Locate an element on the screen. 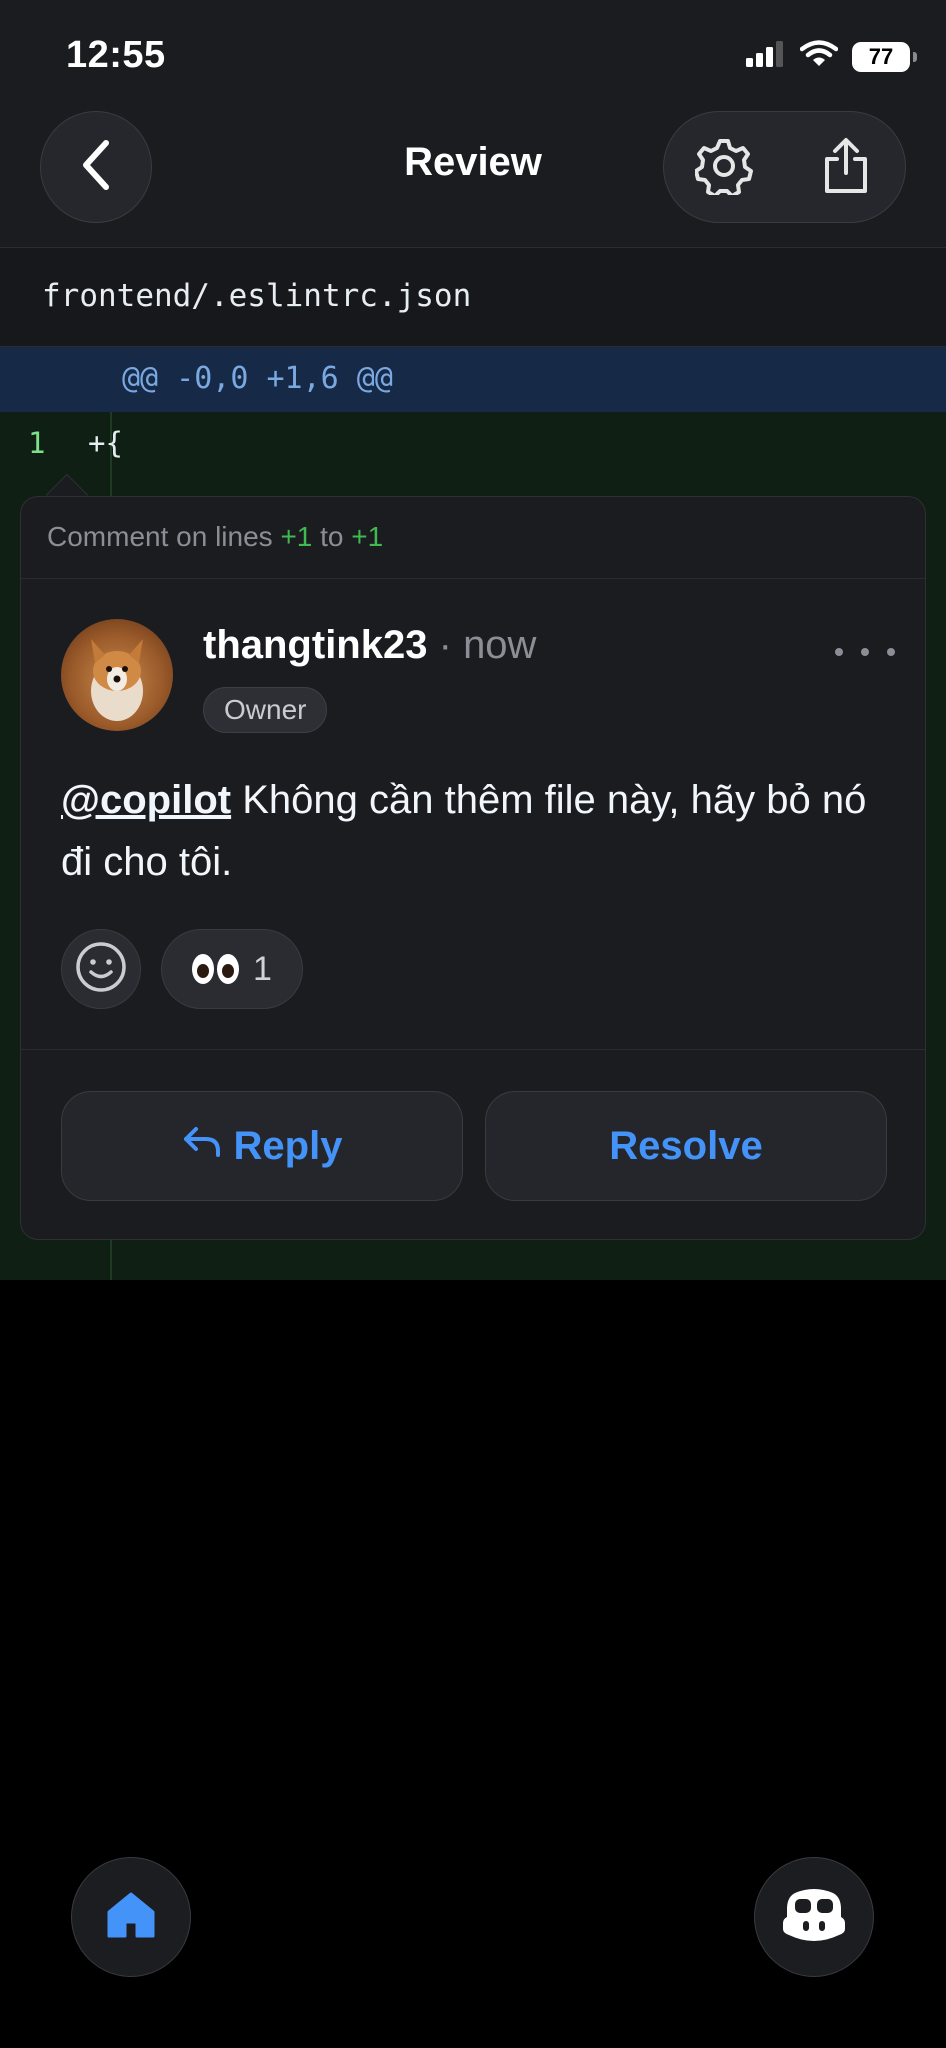 The height and width of the screenshot is (2048, 946). line-code: +{ is located at coordinates (105, 443).